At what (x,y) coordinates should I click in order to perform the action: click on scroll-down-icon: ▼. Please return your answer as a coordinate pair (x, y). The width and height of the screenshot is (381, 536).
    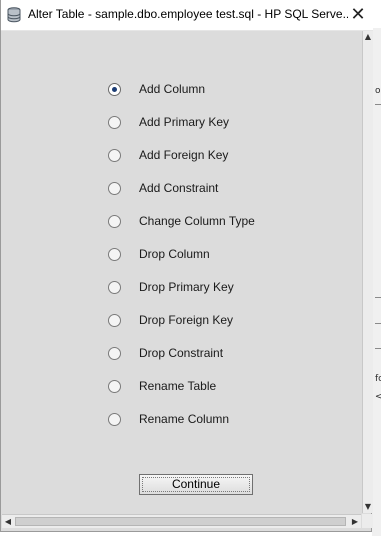
    Looking at the image, I should click on (368, 507).